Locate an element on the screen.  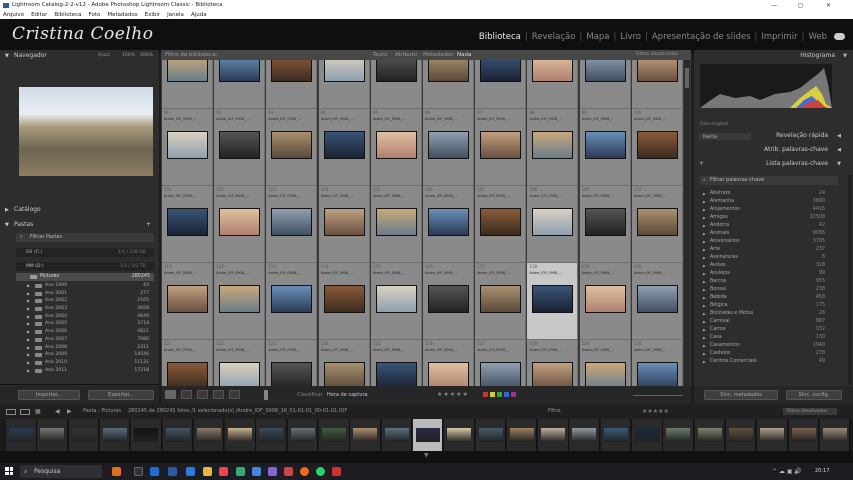
grid-cell: 102 Andre_IOF_0908_... · · · · · is located at coordinates (240, 224).